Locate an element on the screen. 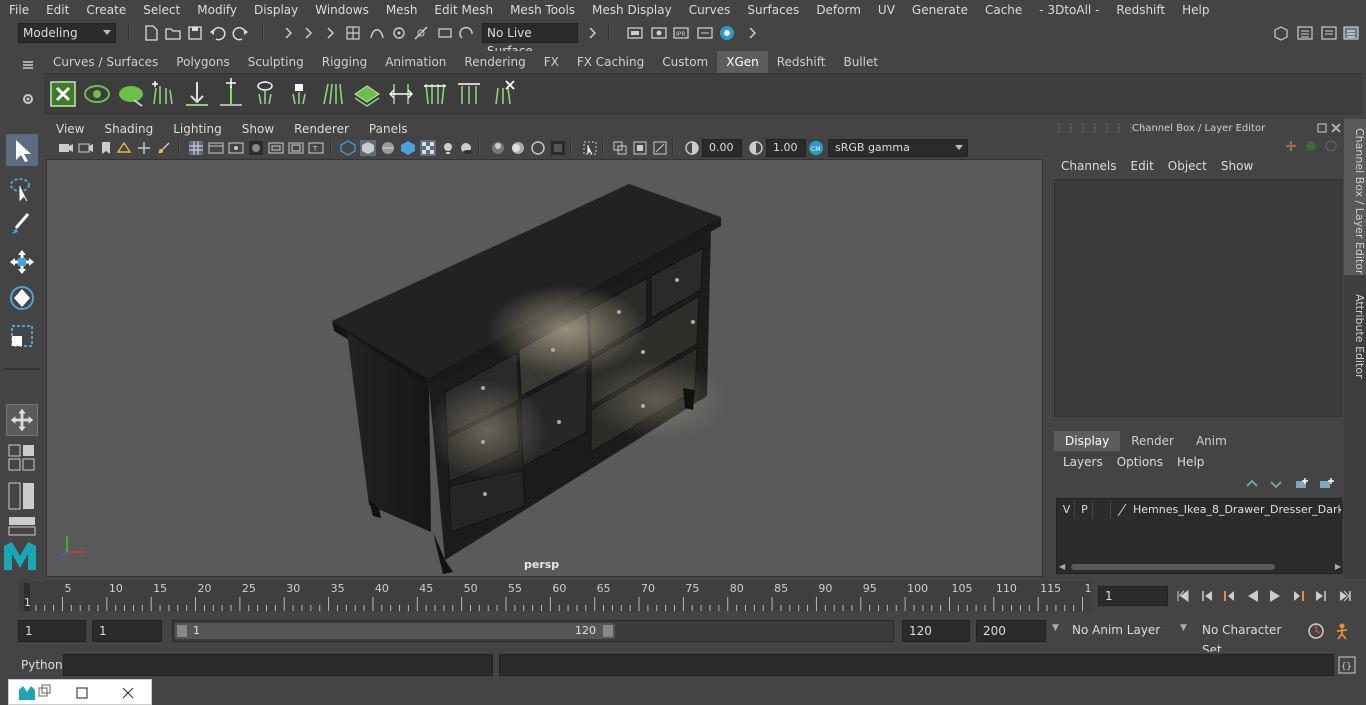  xgen-editor-icon is located at coordinates (63, 94).